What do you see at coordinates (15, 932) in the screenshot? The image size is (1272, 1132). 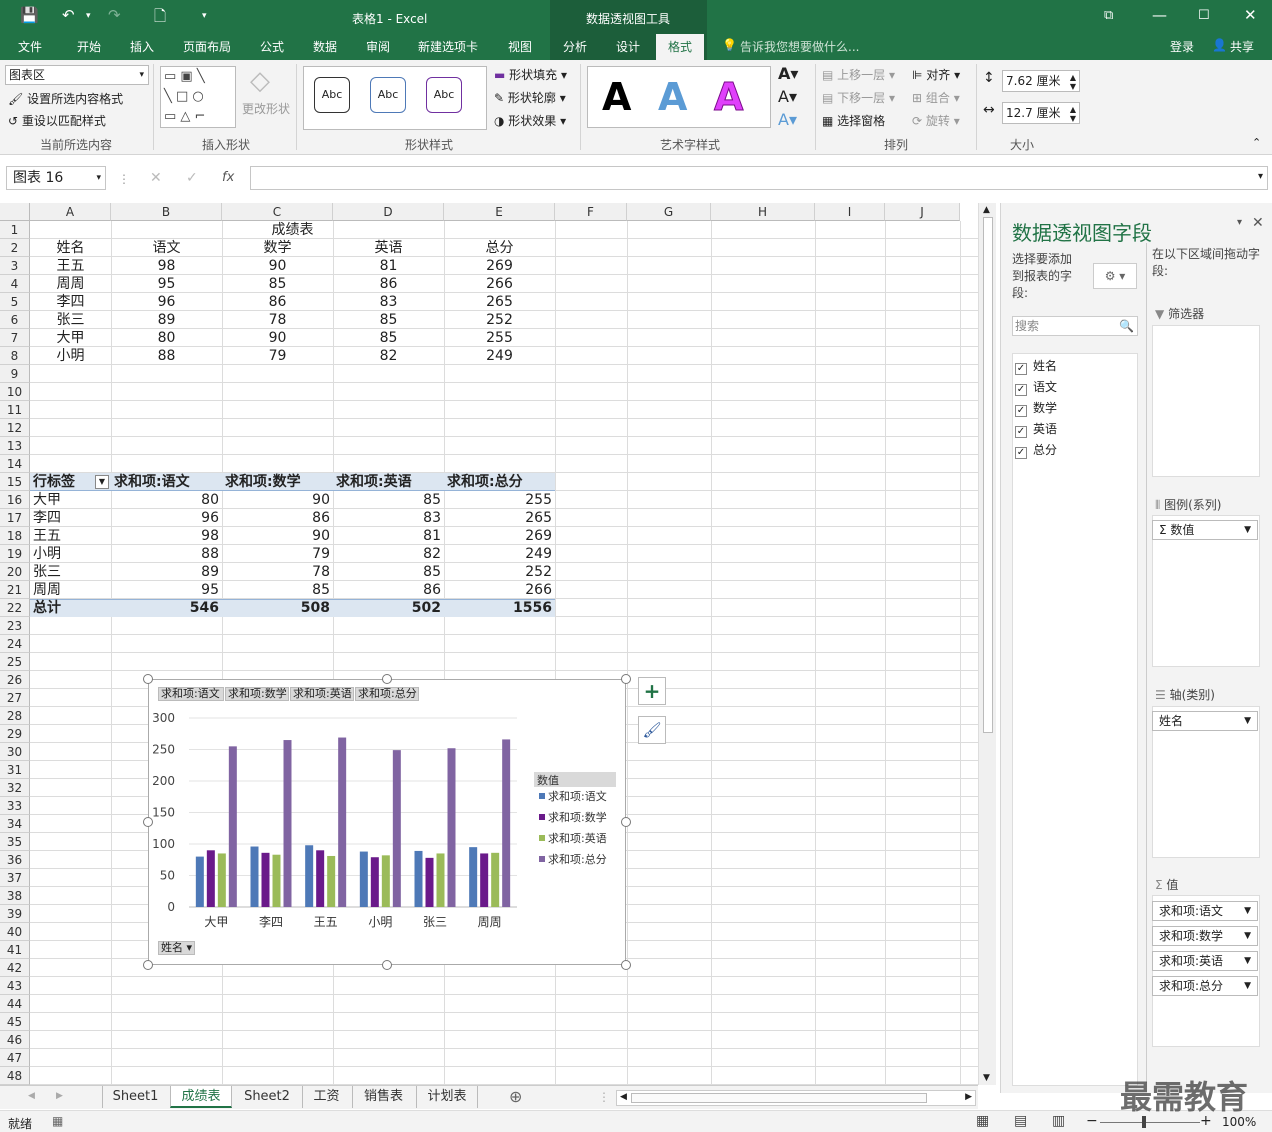 I see `row-header-40: 40` at bounding box center [15, 932].